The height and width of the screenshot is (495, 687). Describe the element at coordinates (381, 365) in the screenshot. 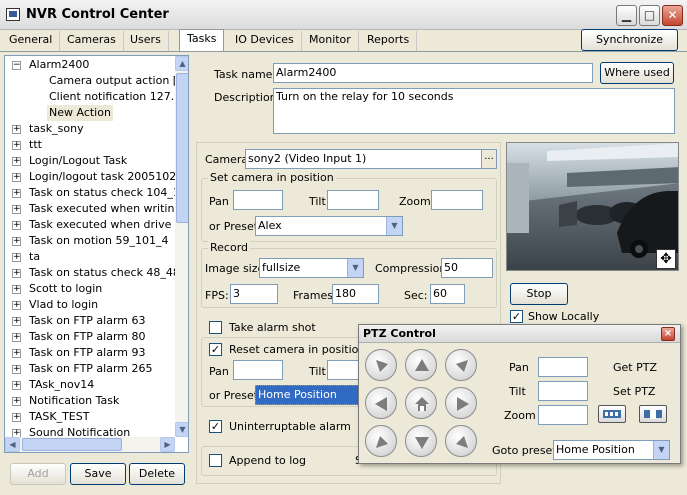

I see `ptz-up-left-button` at that location.